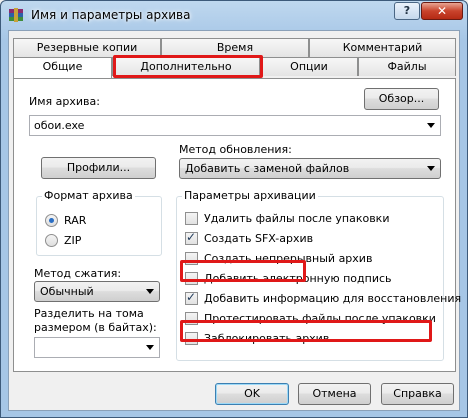  What do you see at coordinates (75, 220) in the screenshot?
I see `radio-rar-label: RAR` at bounding box center [75, 220].